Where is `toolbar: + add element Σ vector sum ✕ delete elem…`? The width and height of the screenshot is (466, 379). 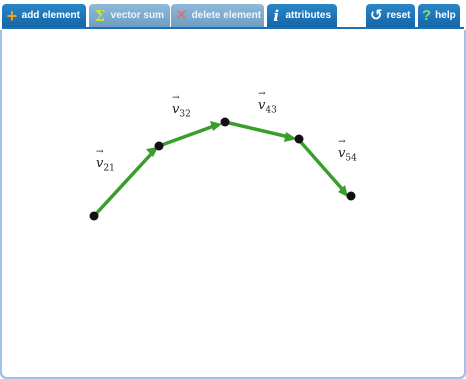 toolbar: + add element Σ vector sum ✕ delete elem… is located at coordinates (233, 15).